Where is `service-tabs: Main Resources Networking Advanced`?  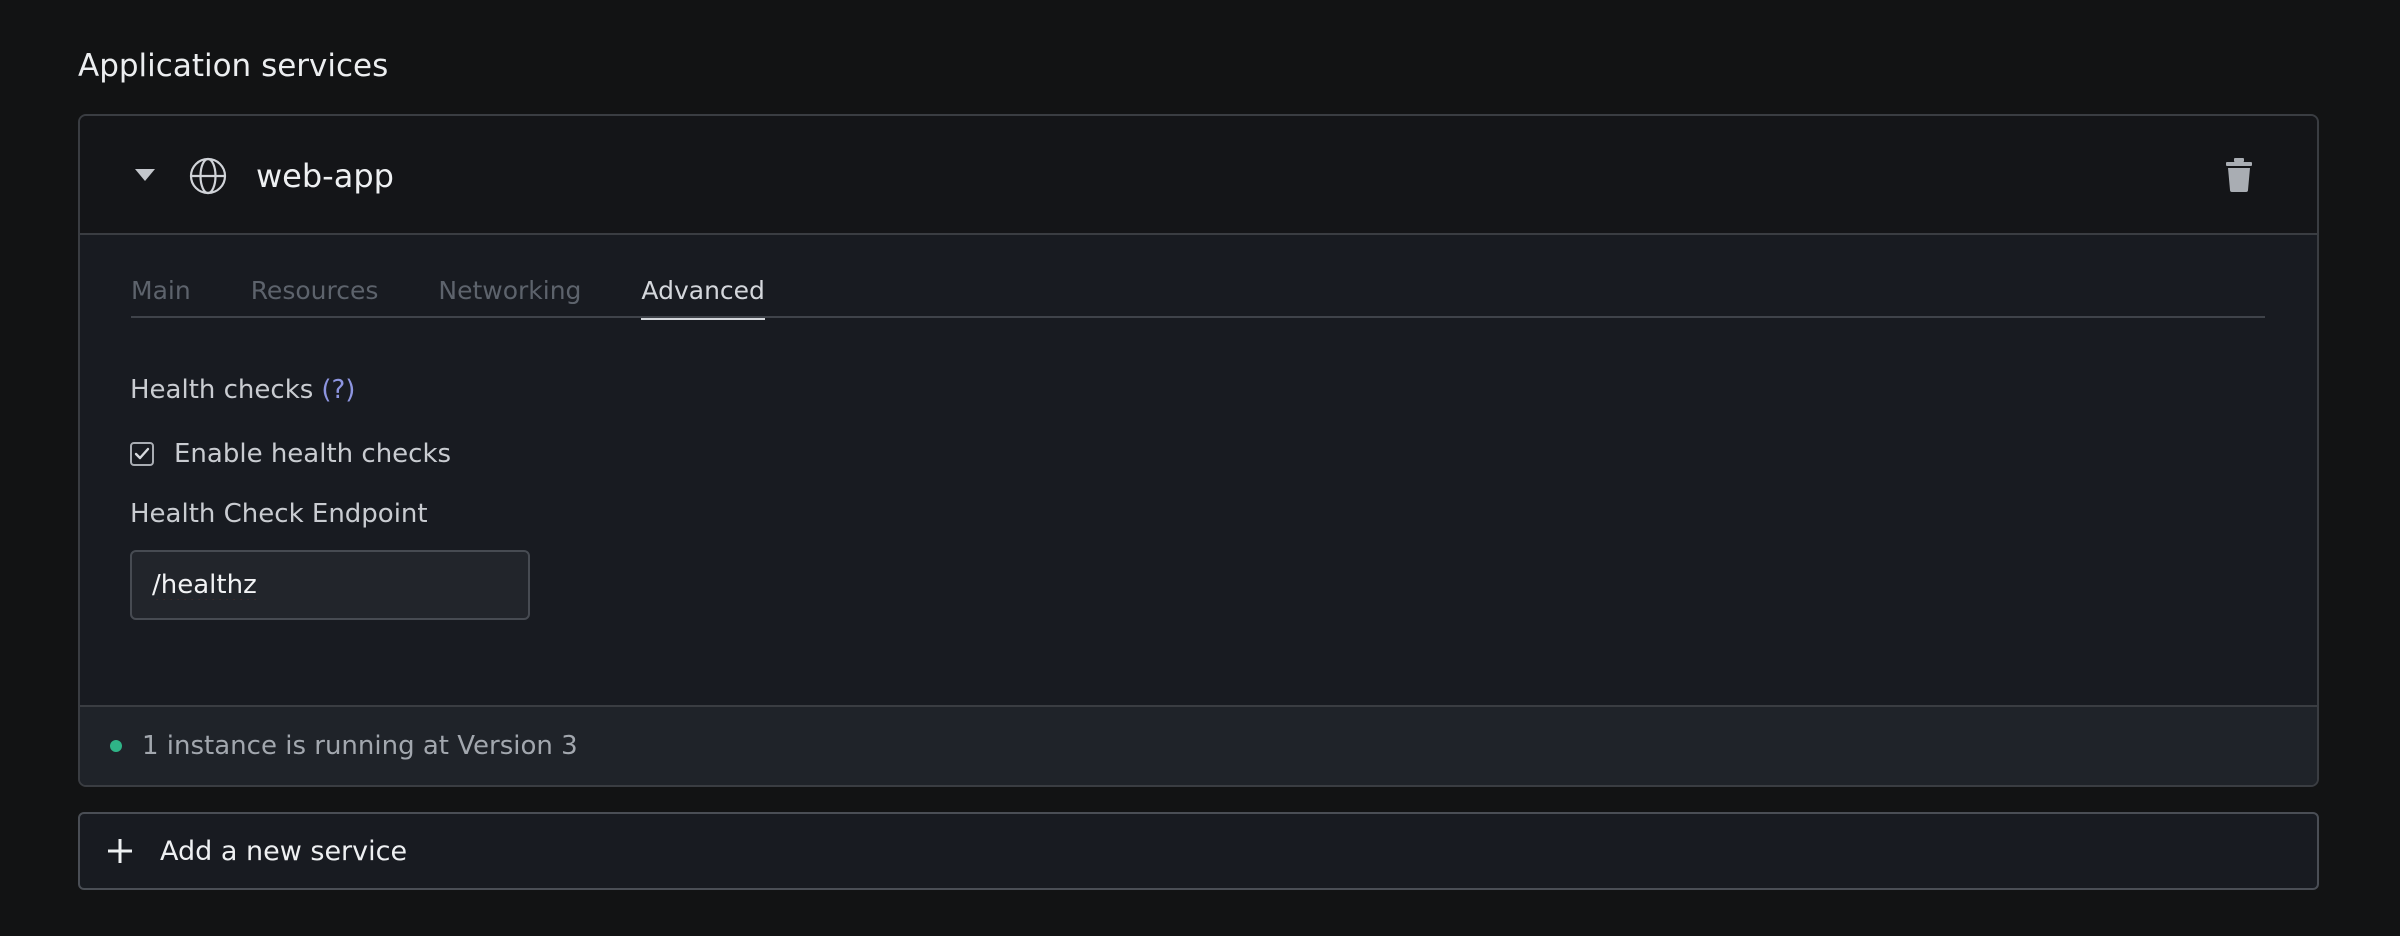 service-tabs: Main Resources Networking Advanced is located at coordinates (1198, 297).